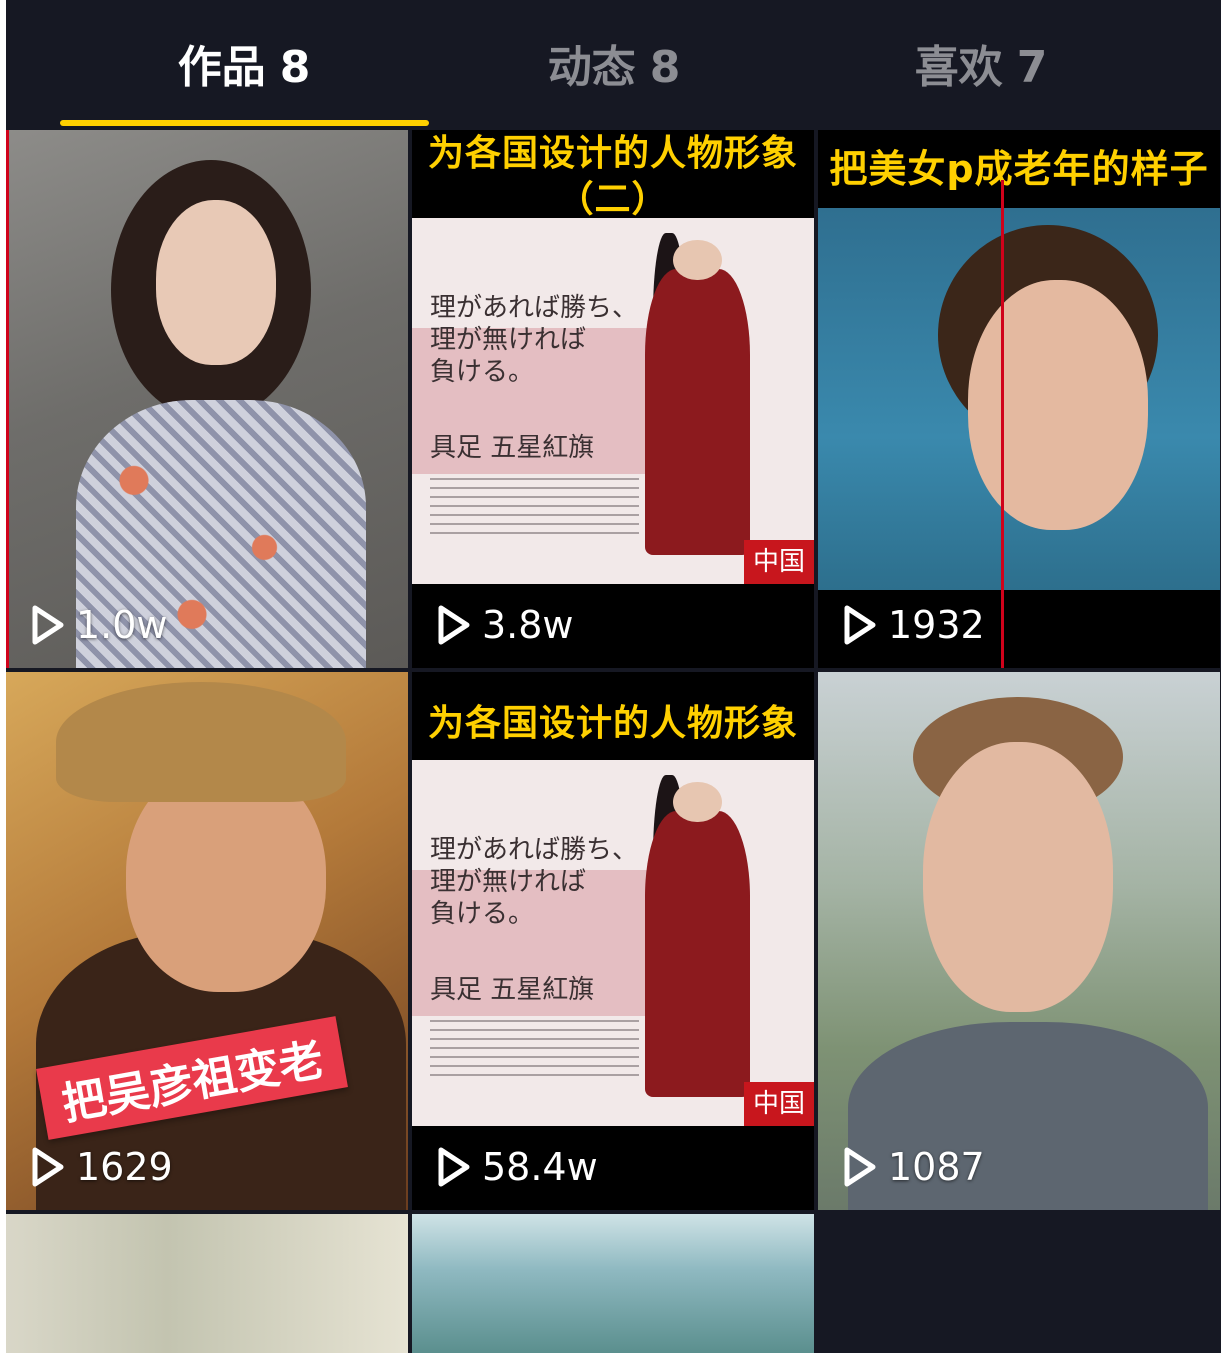 Image resolution: width=1221 pixels, height=1353 pixels. What do you see at coordinates (591, 67) in the screenshot?
I see `tab-moments-label: 动态` at bounding box center [591, 67].